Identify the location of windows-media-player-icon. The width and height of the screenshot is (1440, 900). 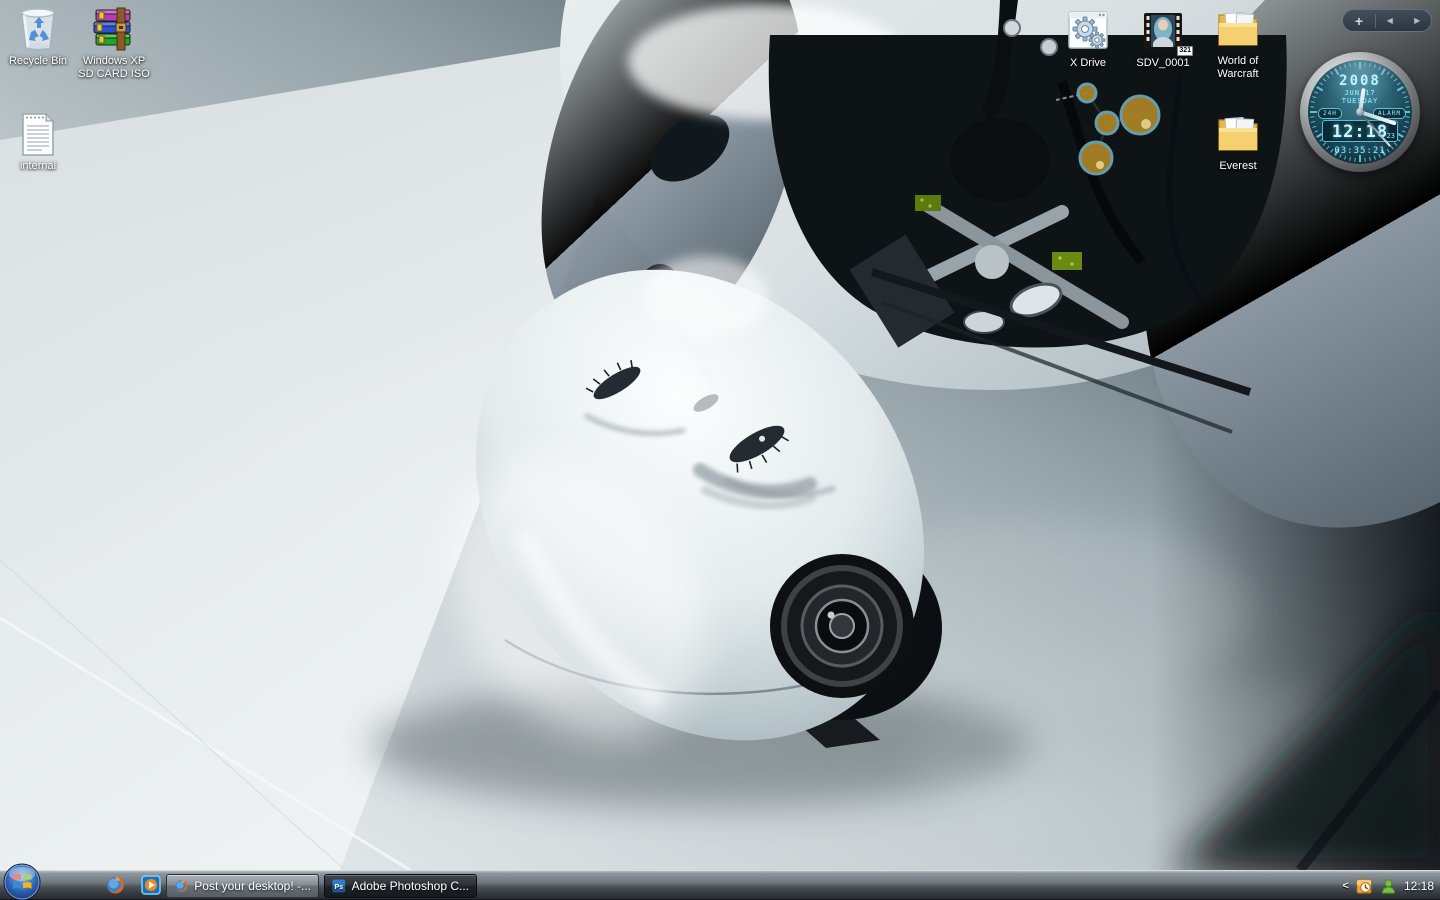
(151, 885).